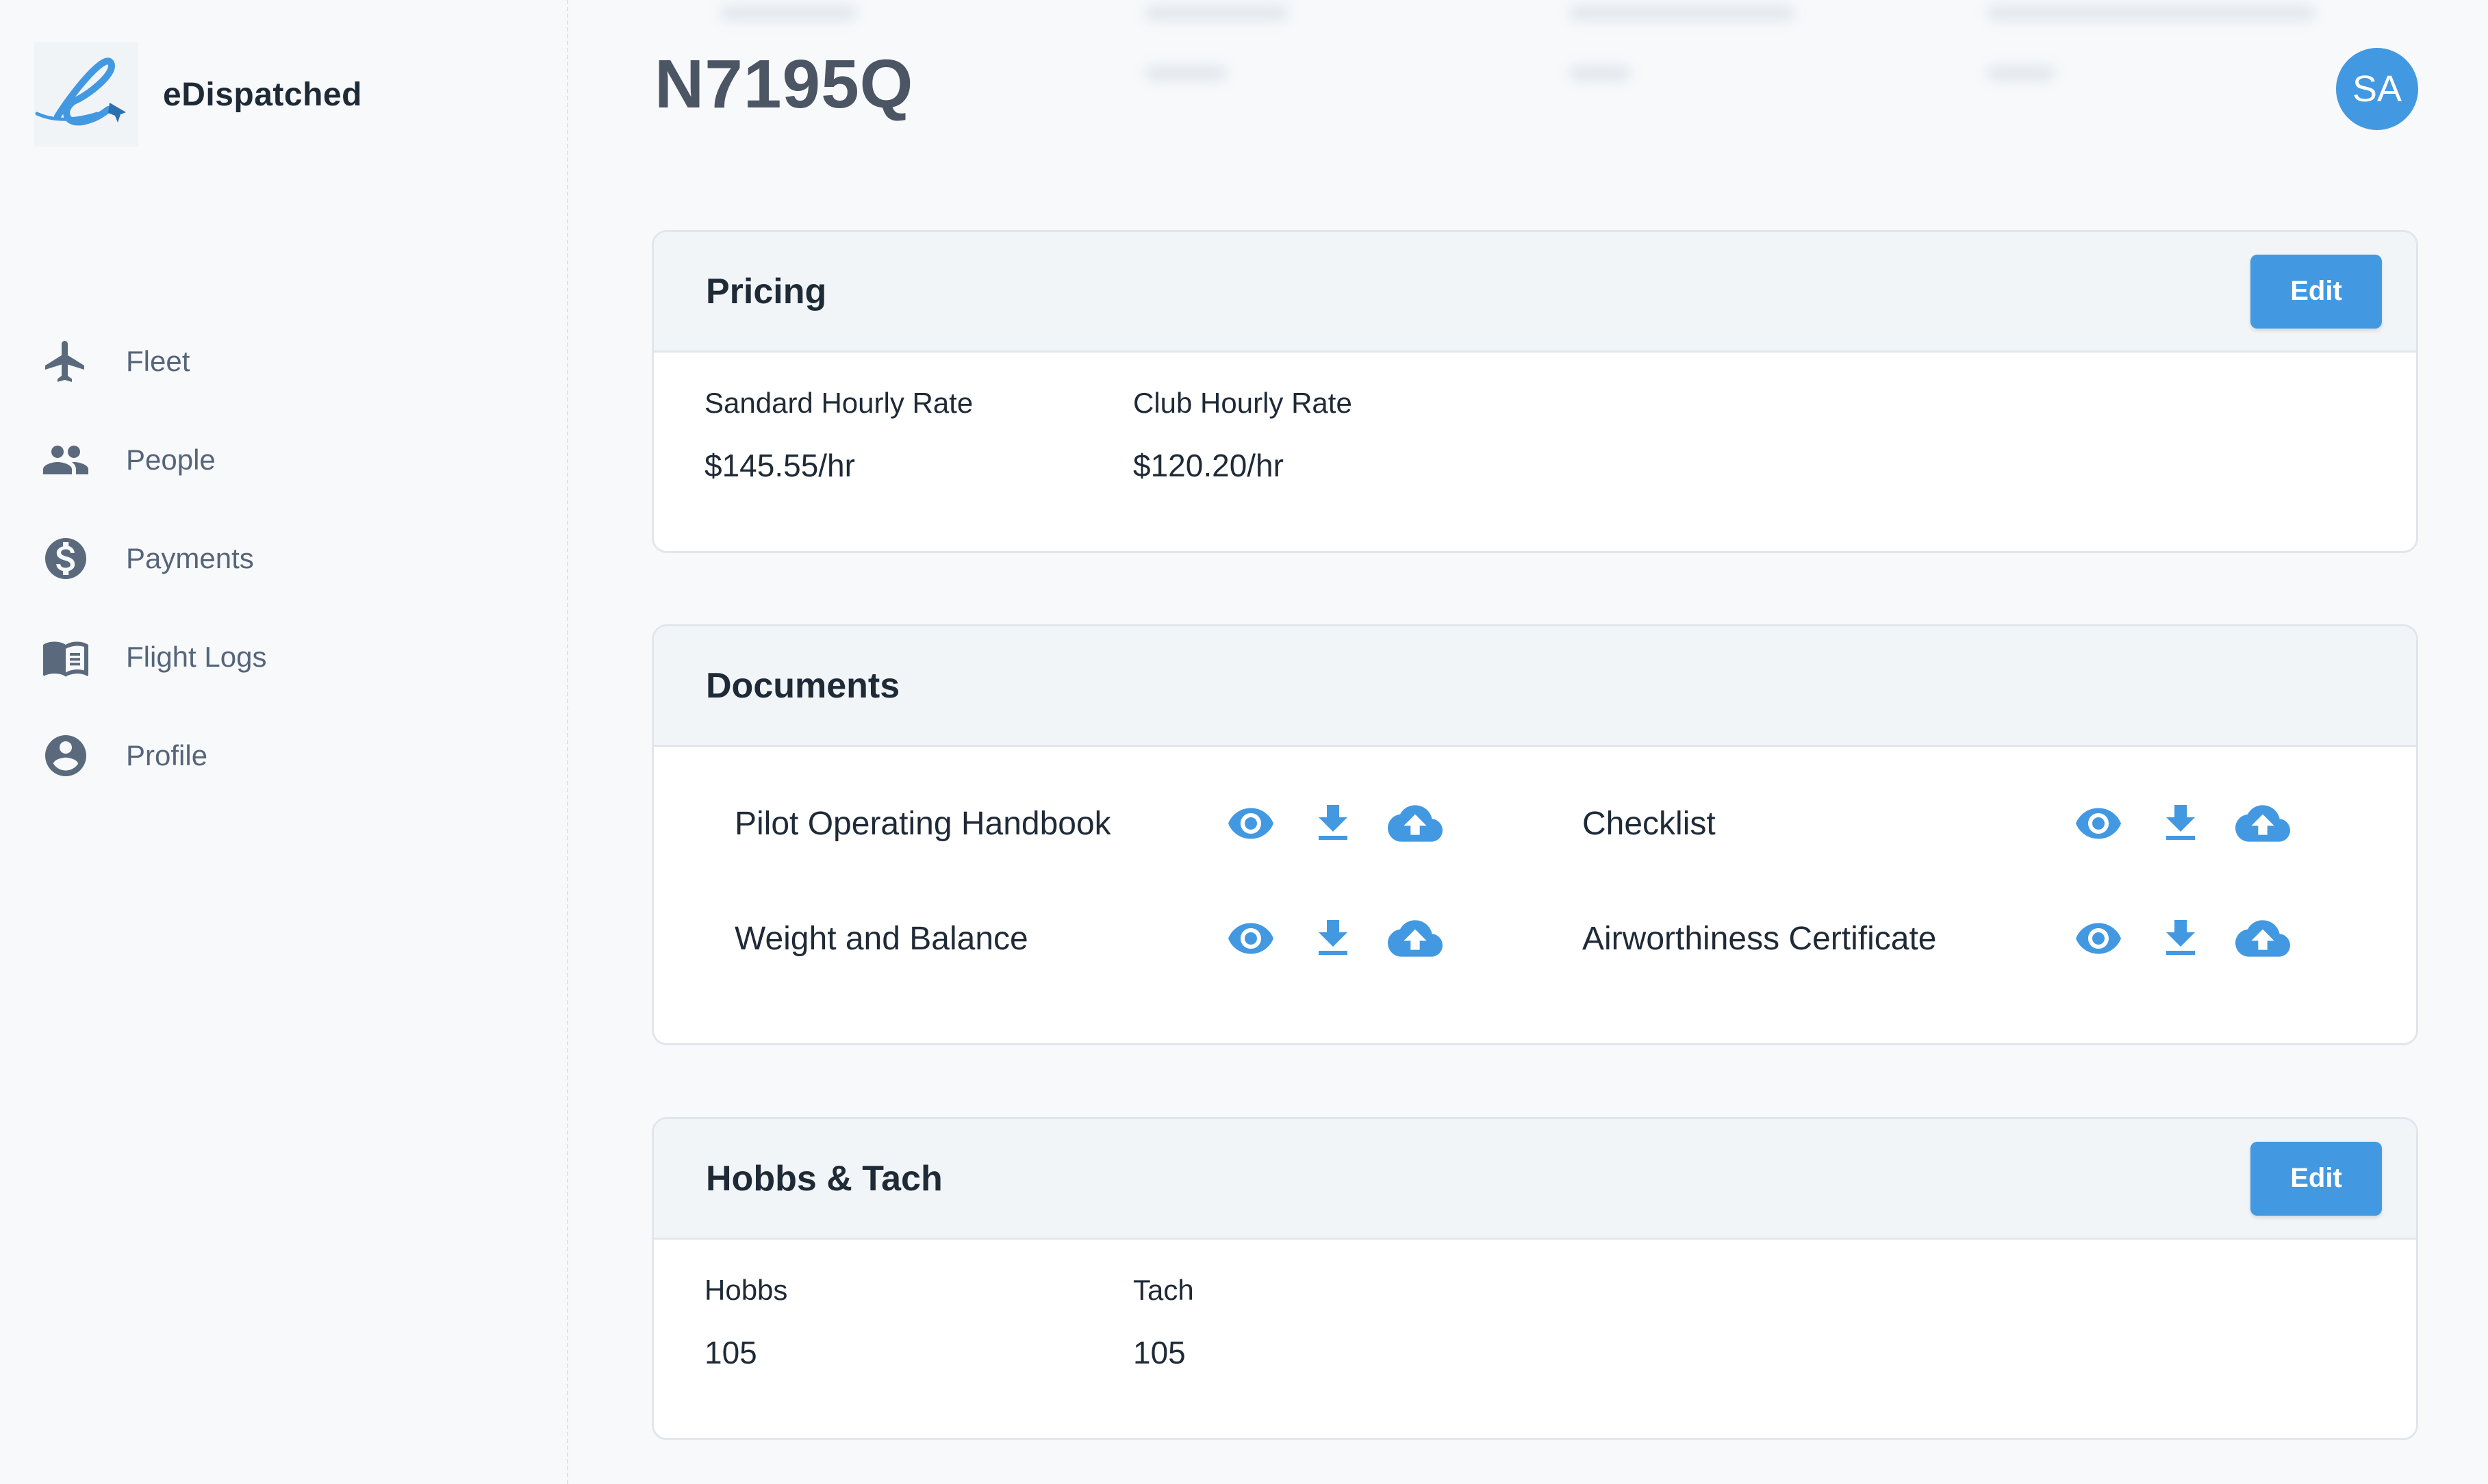 The height and width of the screenshot is (1484, 2488). I want to click on club-rate-label: Club Hourly Rate, so click(1242, 403).